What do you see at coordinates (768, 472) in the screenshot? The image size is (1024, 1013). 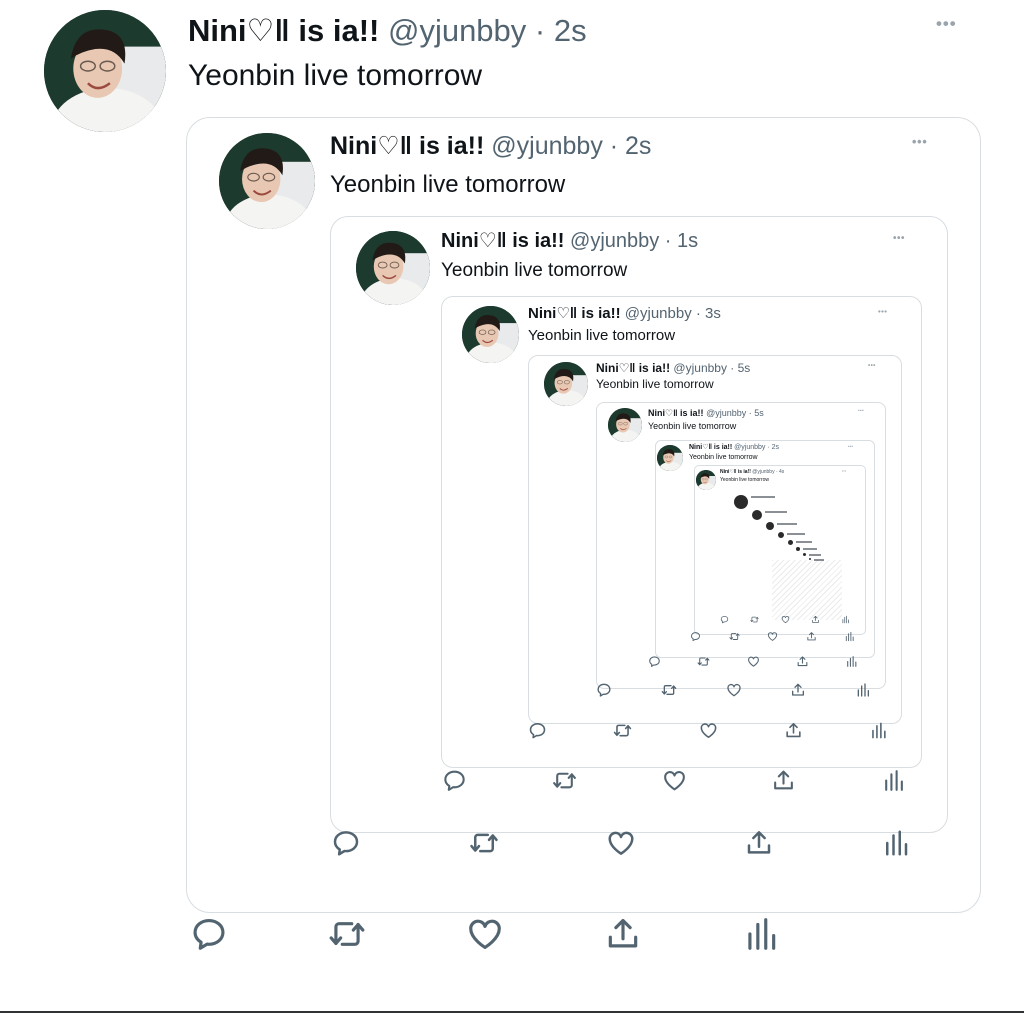 I see `handle-and-time: @yjunbby · 4s` at bounding box center [768, 472].